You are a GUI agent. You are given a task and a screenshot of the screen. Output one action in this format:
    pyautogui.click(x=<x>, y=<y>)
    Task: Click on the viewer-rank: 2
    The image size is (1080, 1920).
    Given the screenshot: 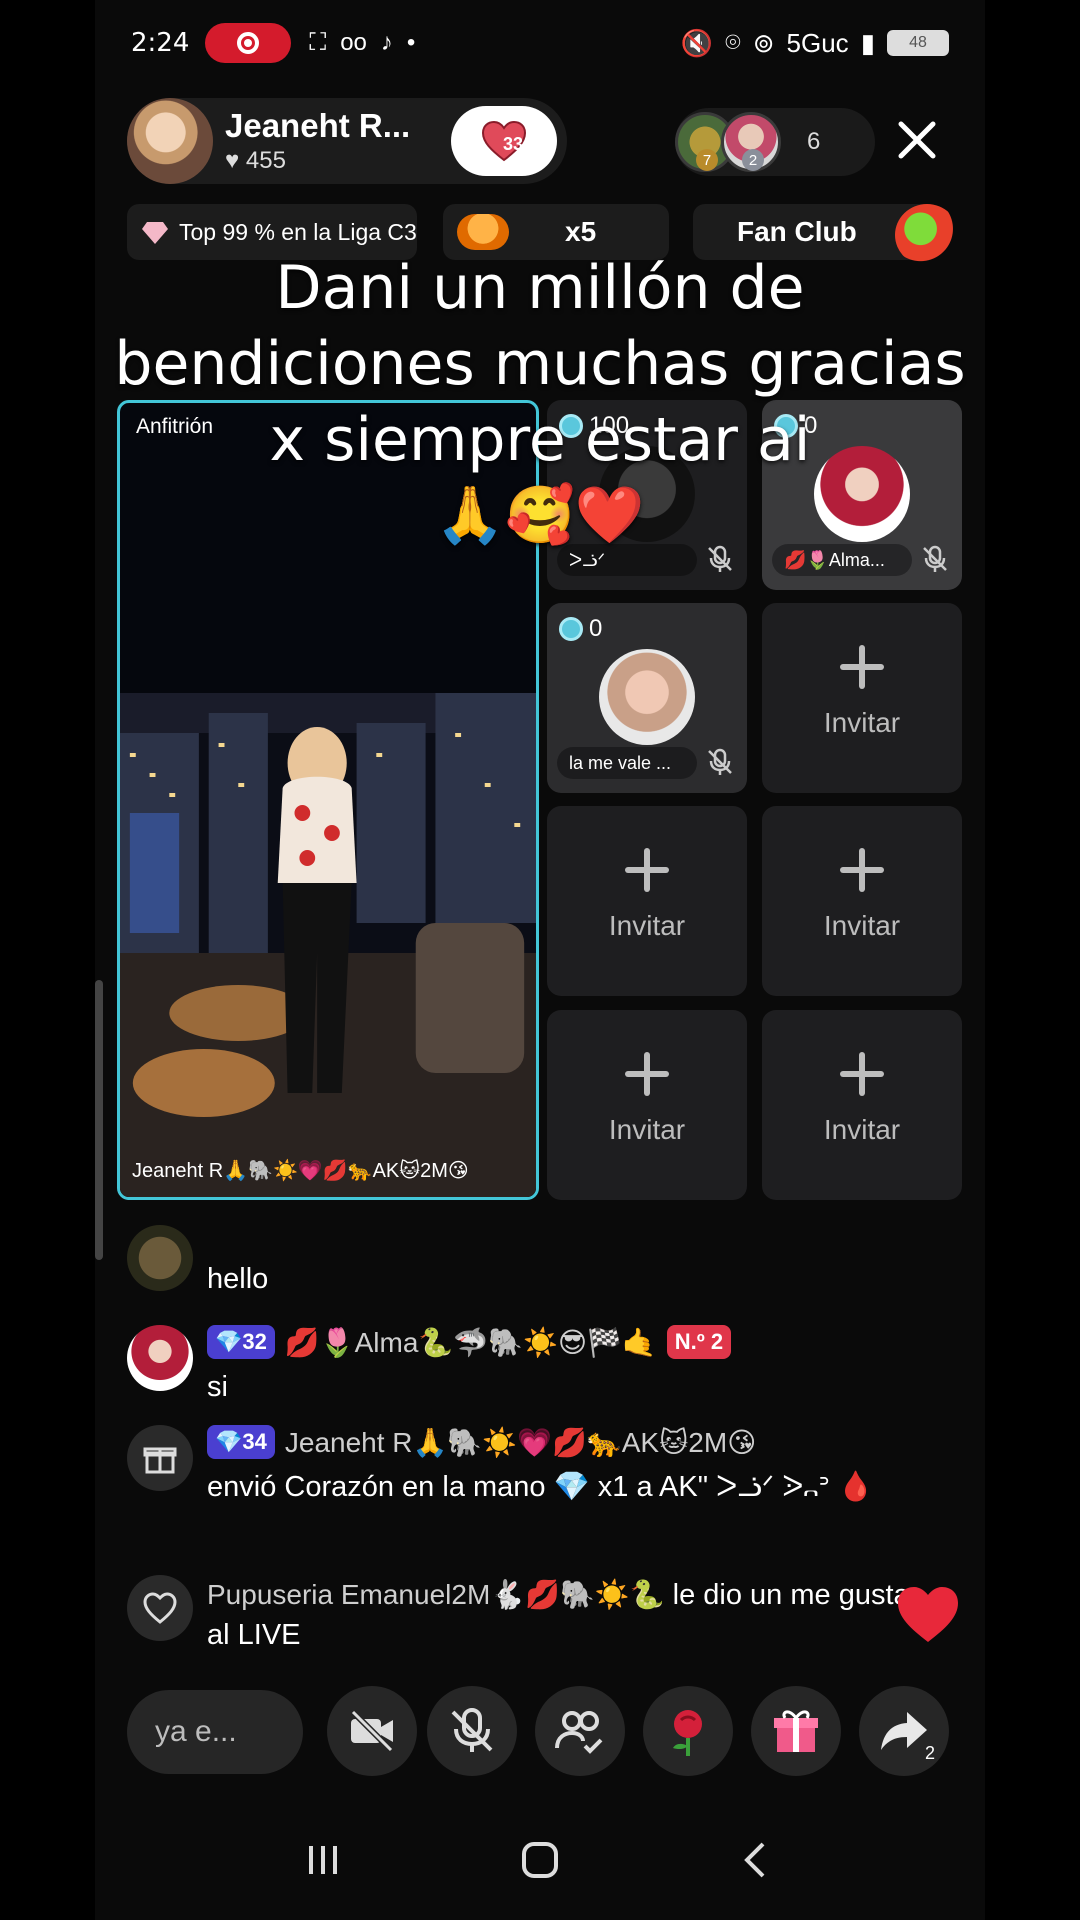 What is the action you would take?
    pyautogui.click(x=753, y=160)
    